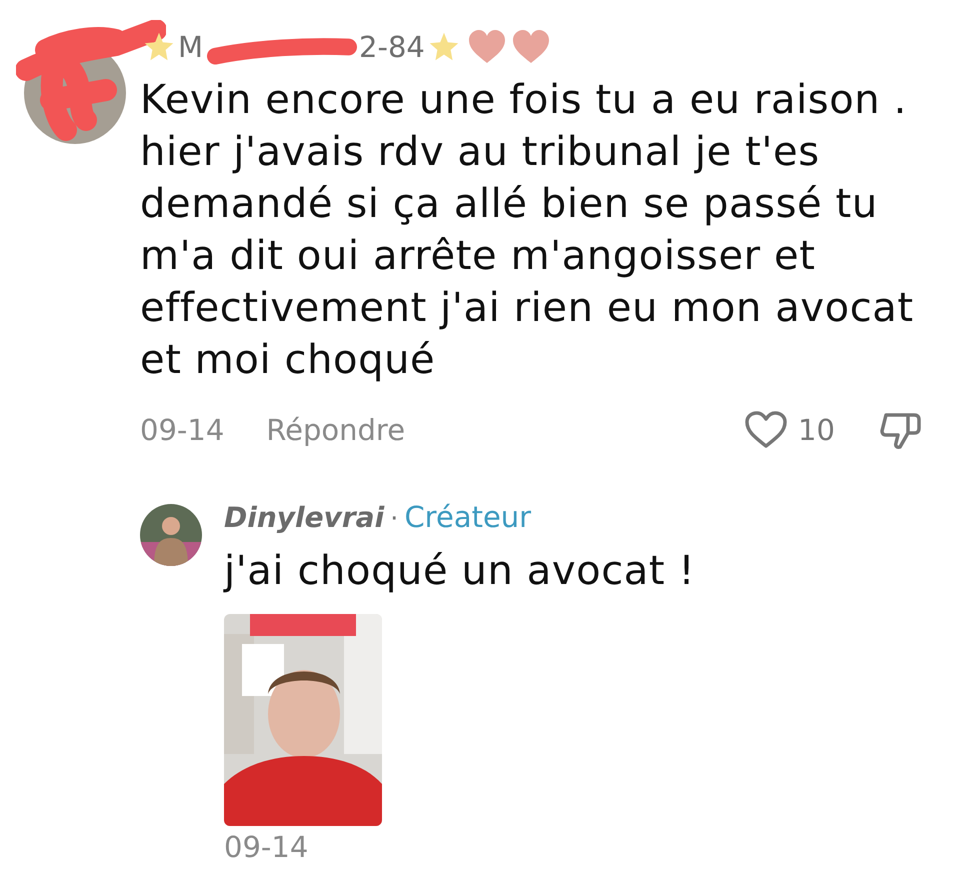 The width and height of the screenshot is (960, 872). What do you see at coordinates (182, 430) in the screenshot?
I see `comment-date: 09-14` at bounding box center [182, 430].